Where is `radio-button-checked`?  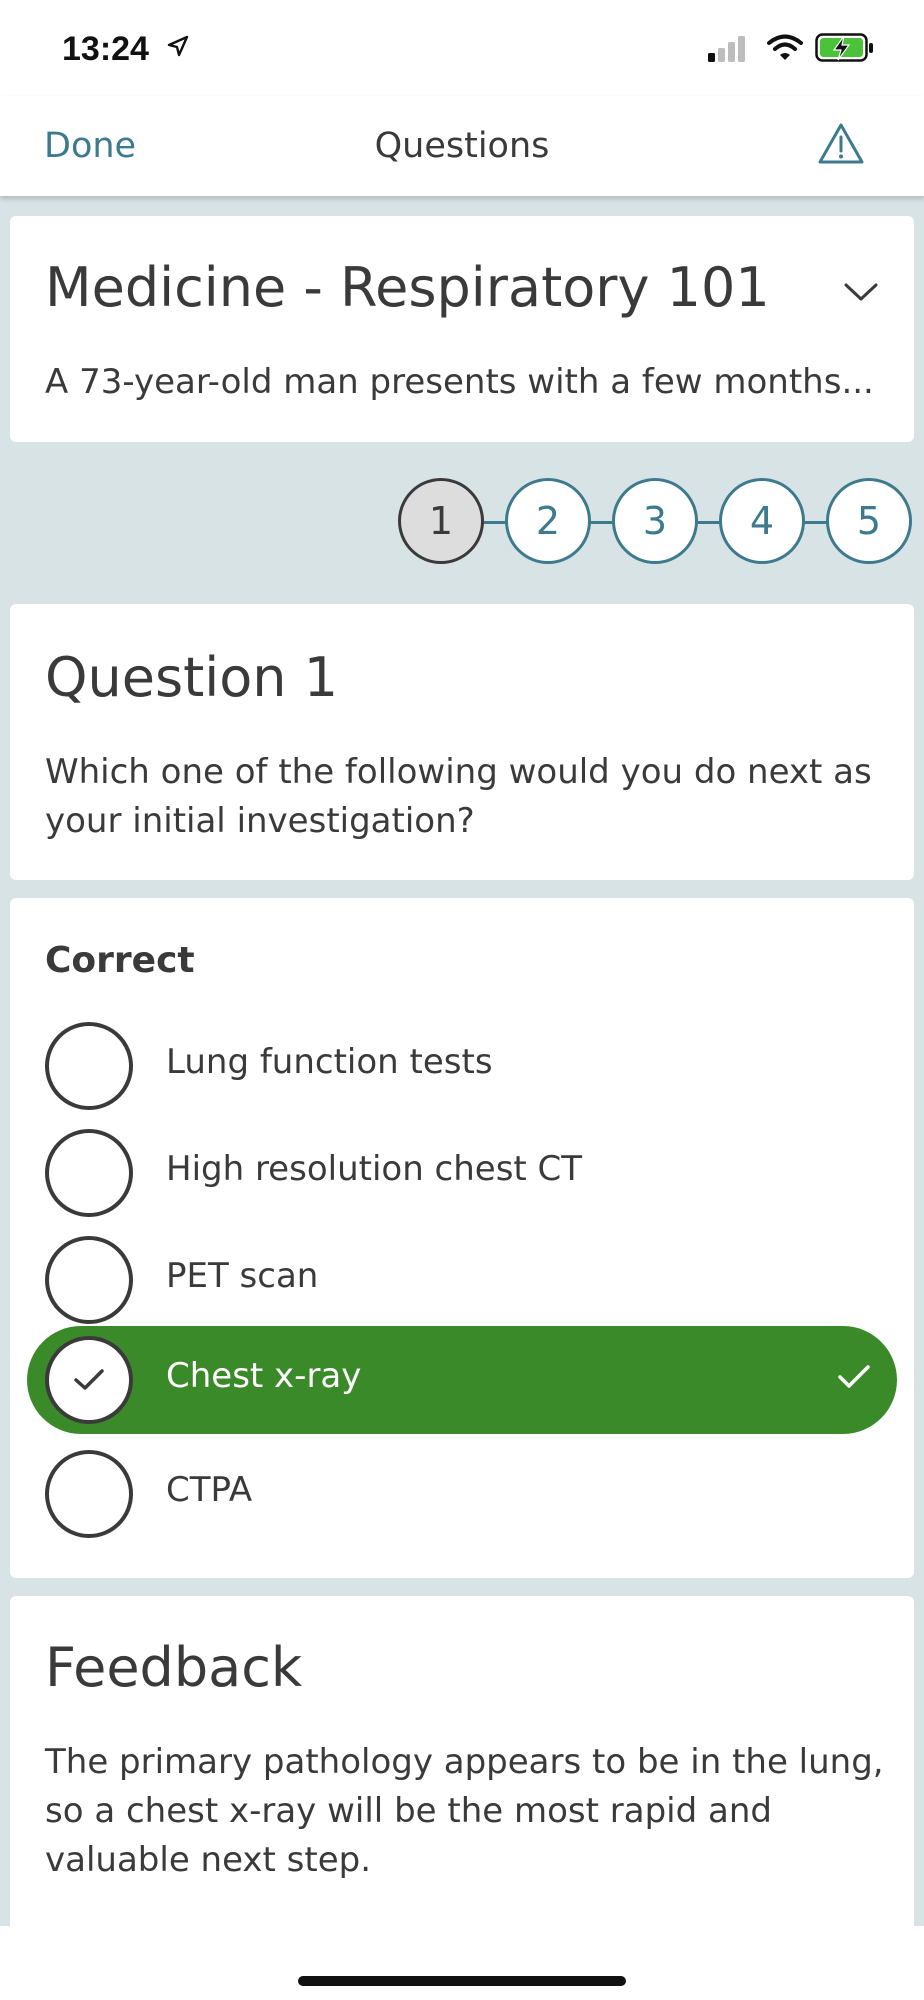
radio-button-checked is located at coordinates (89, 1380).